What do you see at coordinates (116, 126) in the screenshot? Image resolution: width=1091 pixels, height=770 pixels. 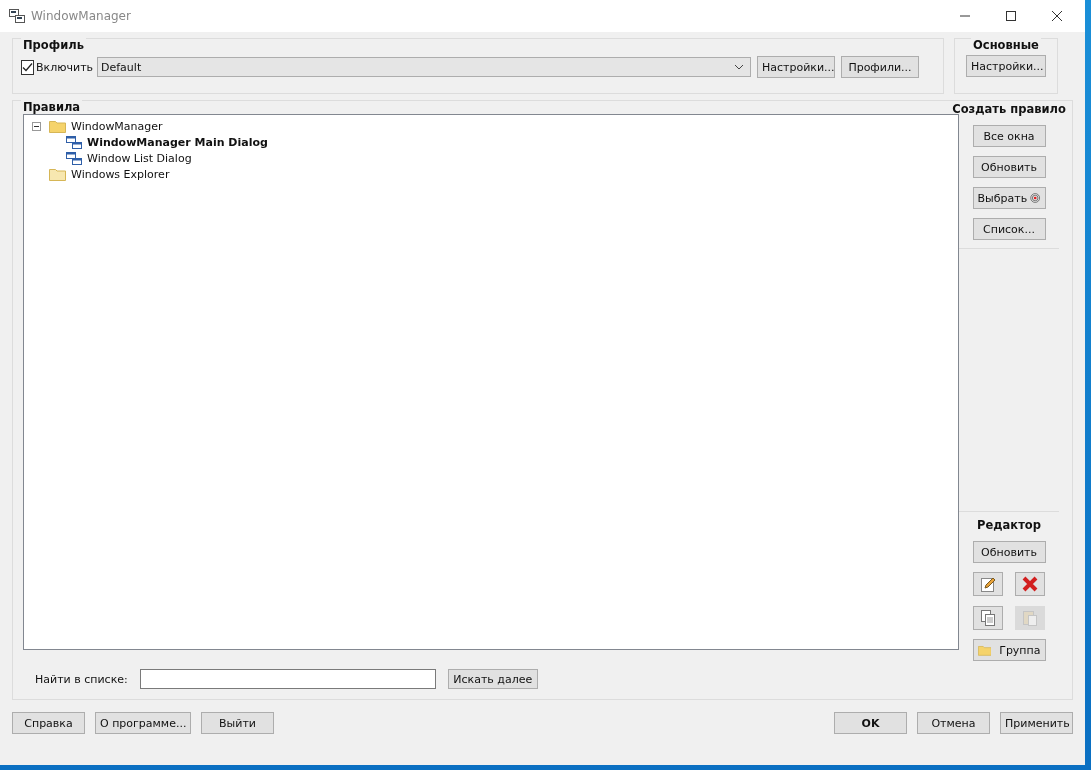 I see `tree-item: WindowManager` at bounding box center [116, 126].